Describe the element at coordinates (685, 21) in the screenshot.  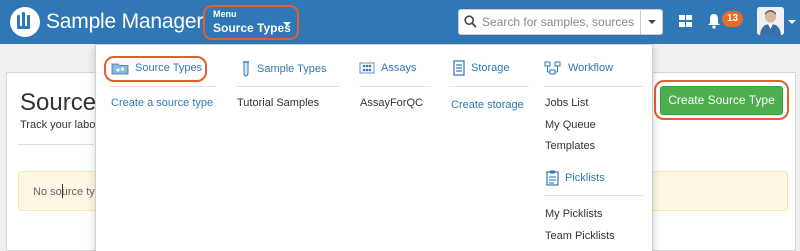
I see `grid-icon` at that location.